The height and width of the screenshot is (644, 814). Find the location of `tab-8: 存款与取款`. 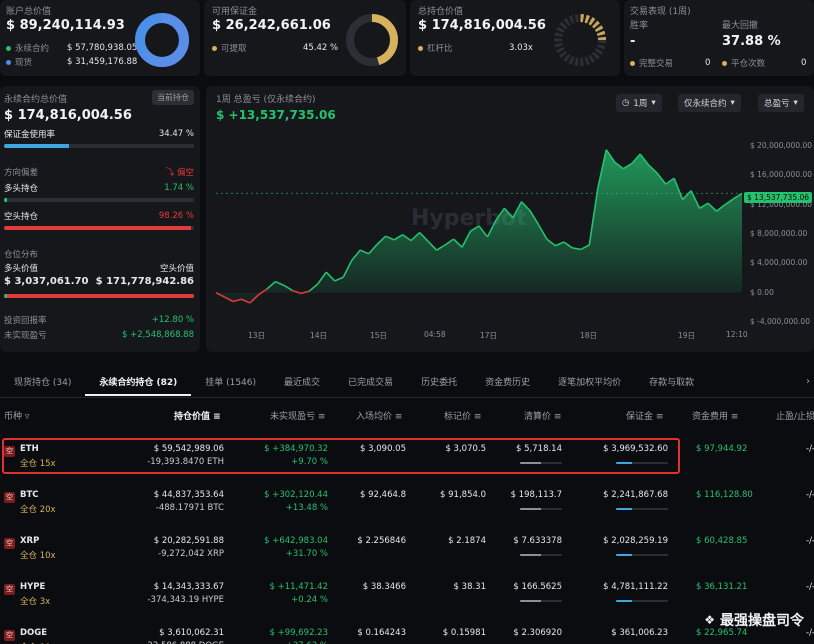

tab-8: 存款与取款 is located at coordinates (671, 383).